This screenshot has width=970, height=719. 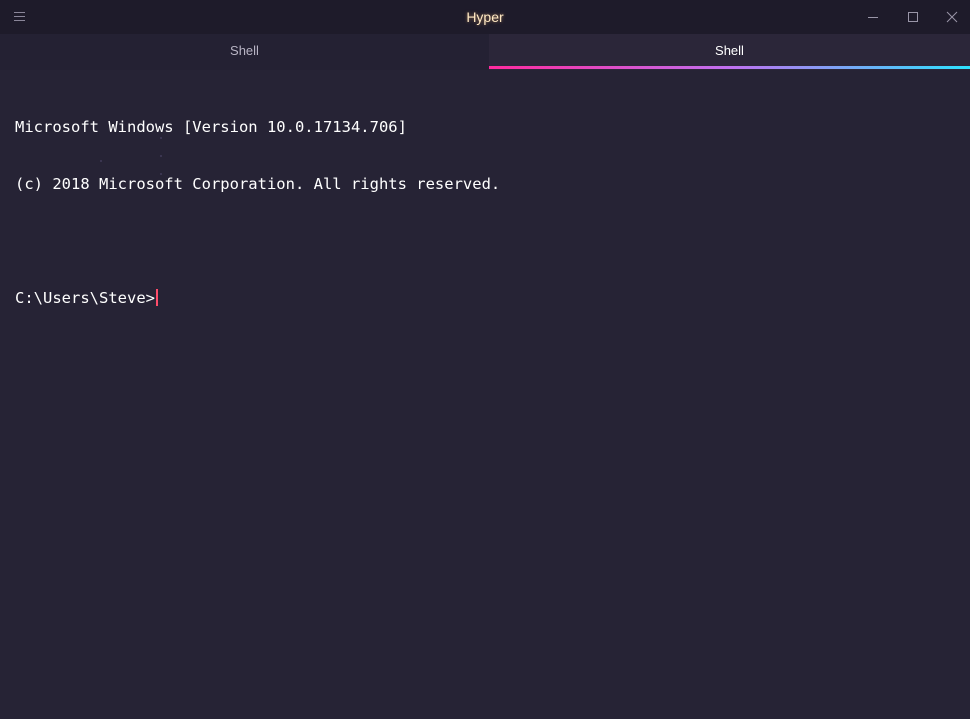 I want to click on tab-bar: Shell Shell, so click(x=485, y=52).